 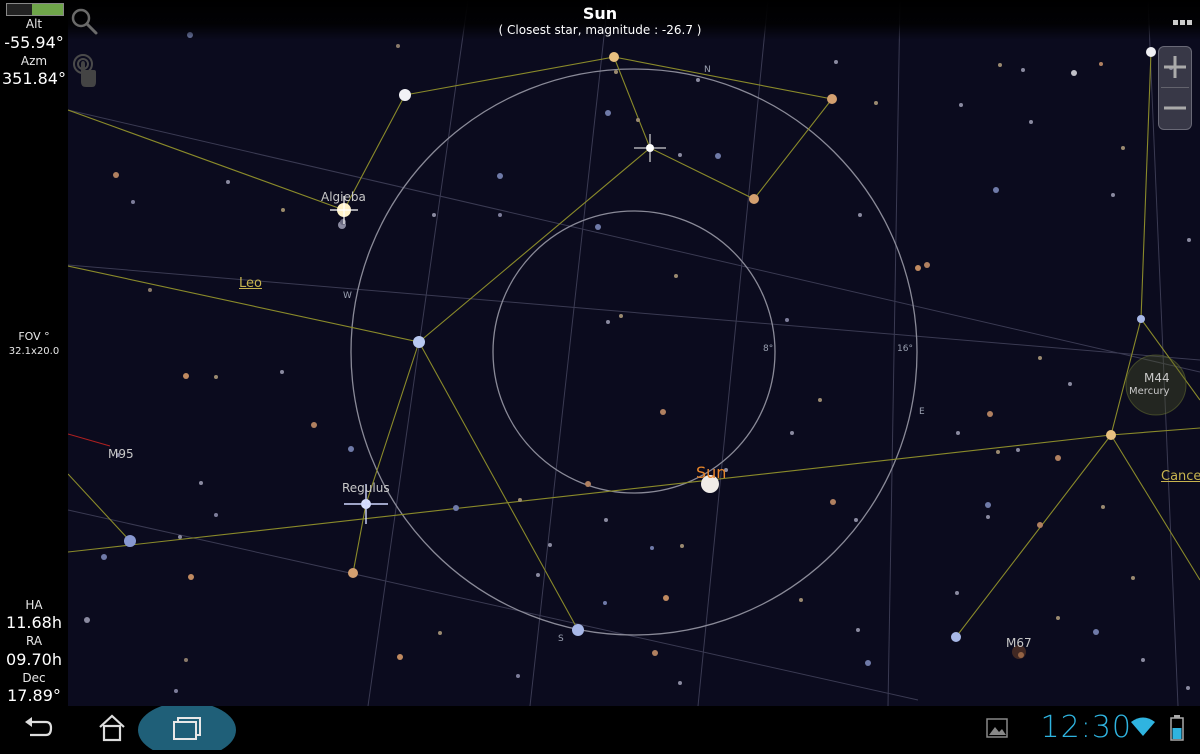 I want to click on ra-label: RA, so click(x=34, y=641).